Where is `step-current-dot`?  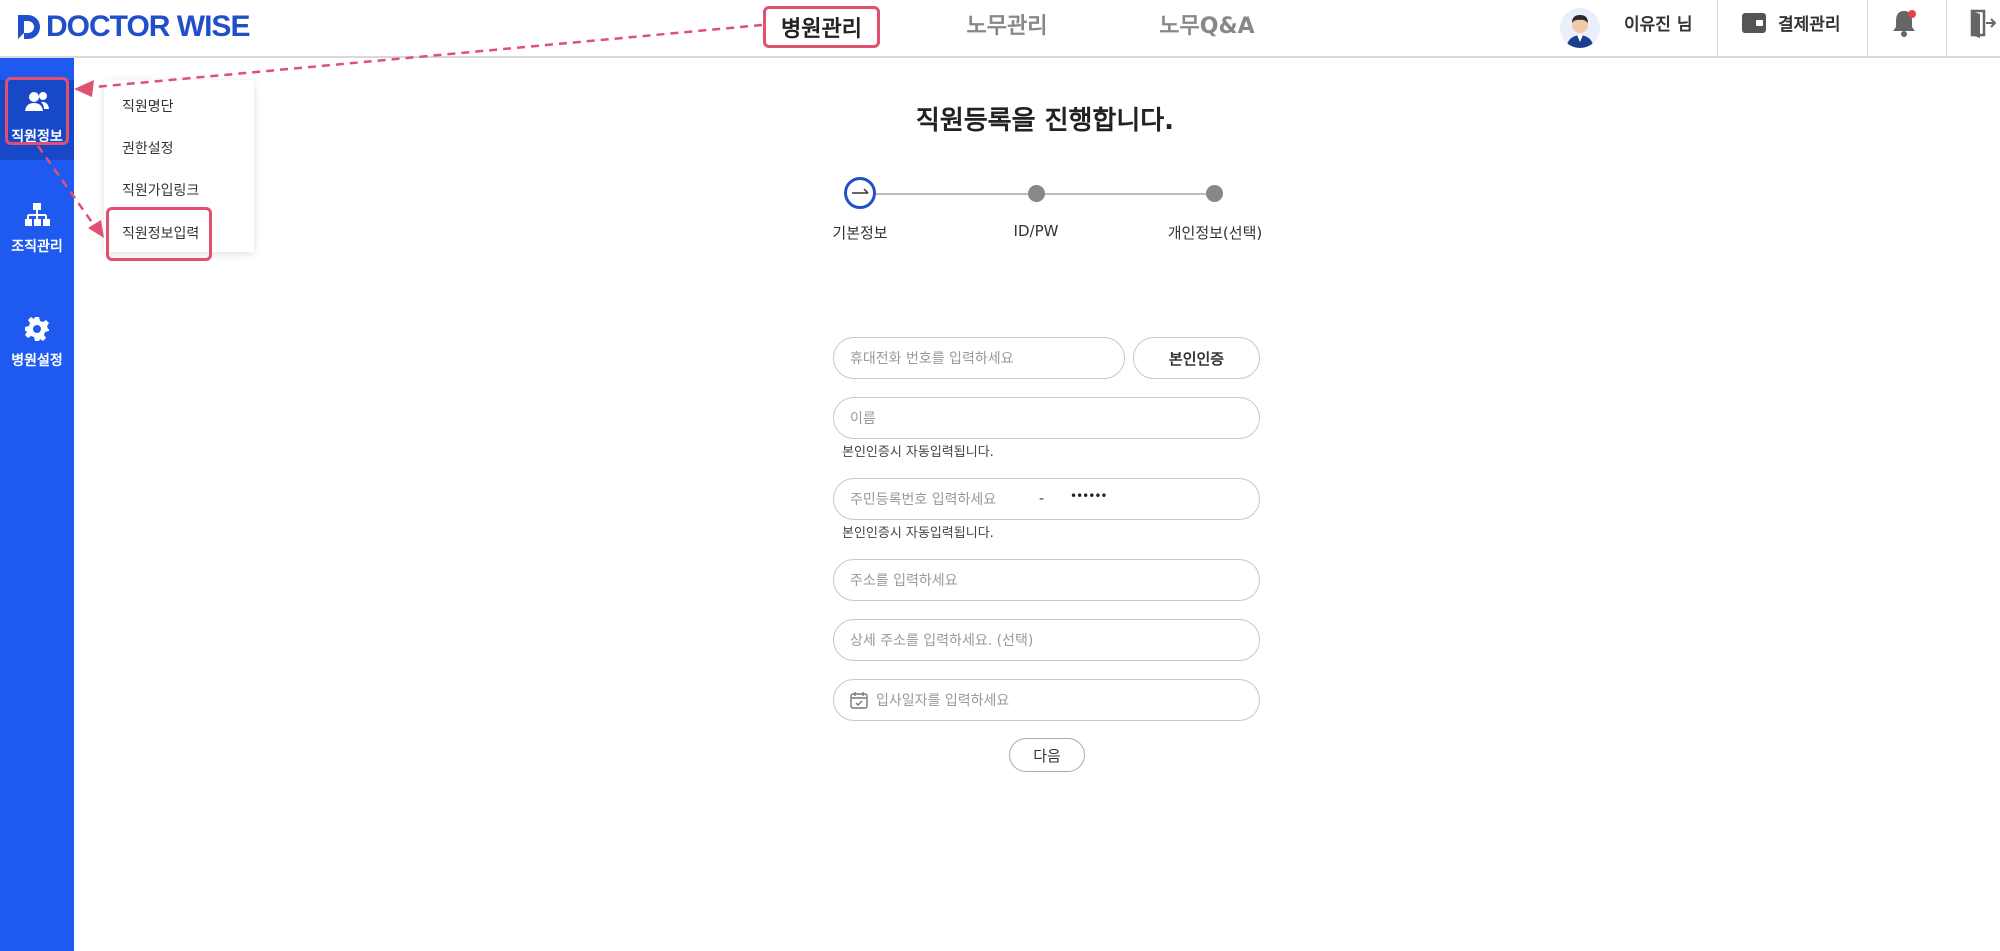
step-current-dot is located at coordinates (860, 193).